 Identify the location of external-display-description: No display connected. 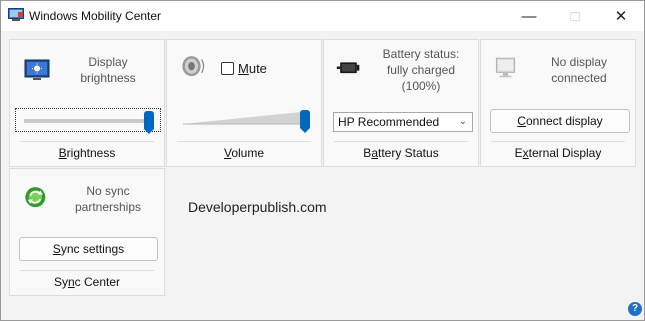
(579, 70).